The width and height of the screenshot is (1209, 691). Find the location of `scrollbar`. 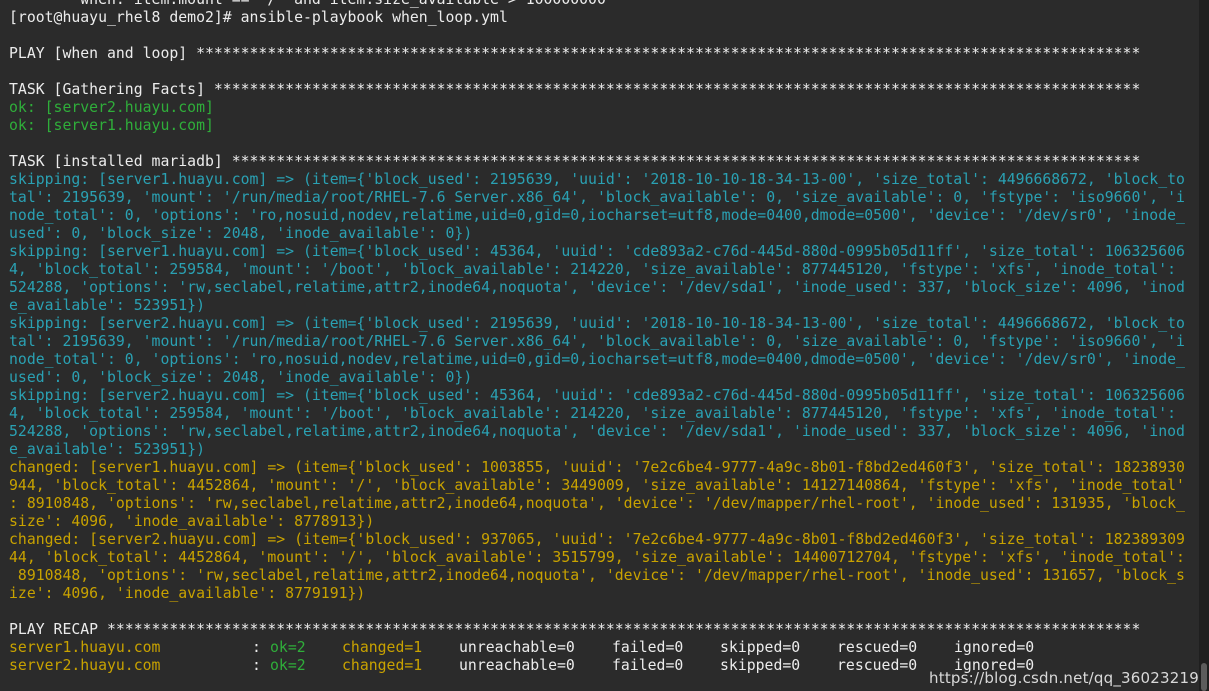

scrollbar is located at coordinates (1204, 345).